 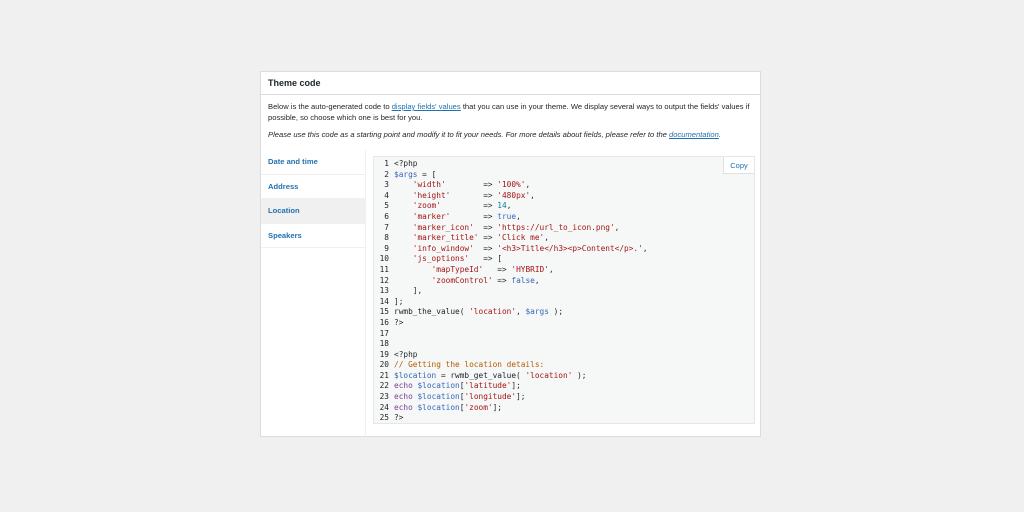 I want to click on code-text: 'marker_title' => 'Click me',, so click(x=471, y=238).